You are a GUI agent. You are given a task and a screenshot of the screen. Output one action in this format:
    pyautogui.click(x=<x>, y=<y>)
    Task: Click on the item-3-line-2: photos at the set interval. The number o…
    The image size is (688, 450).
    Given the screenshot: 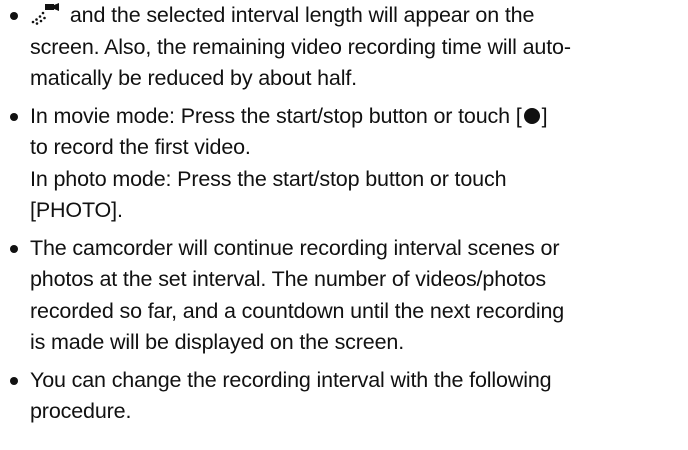 What is the action you would take?
    pyautogui.click(x=288, y=279)
    